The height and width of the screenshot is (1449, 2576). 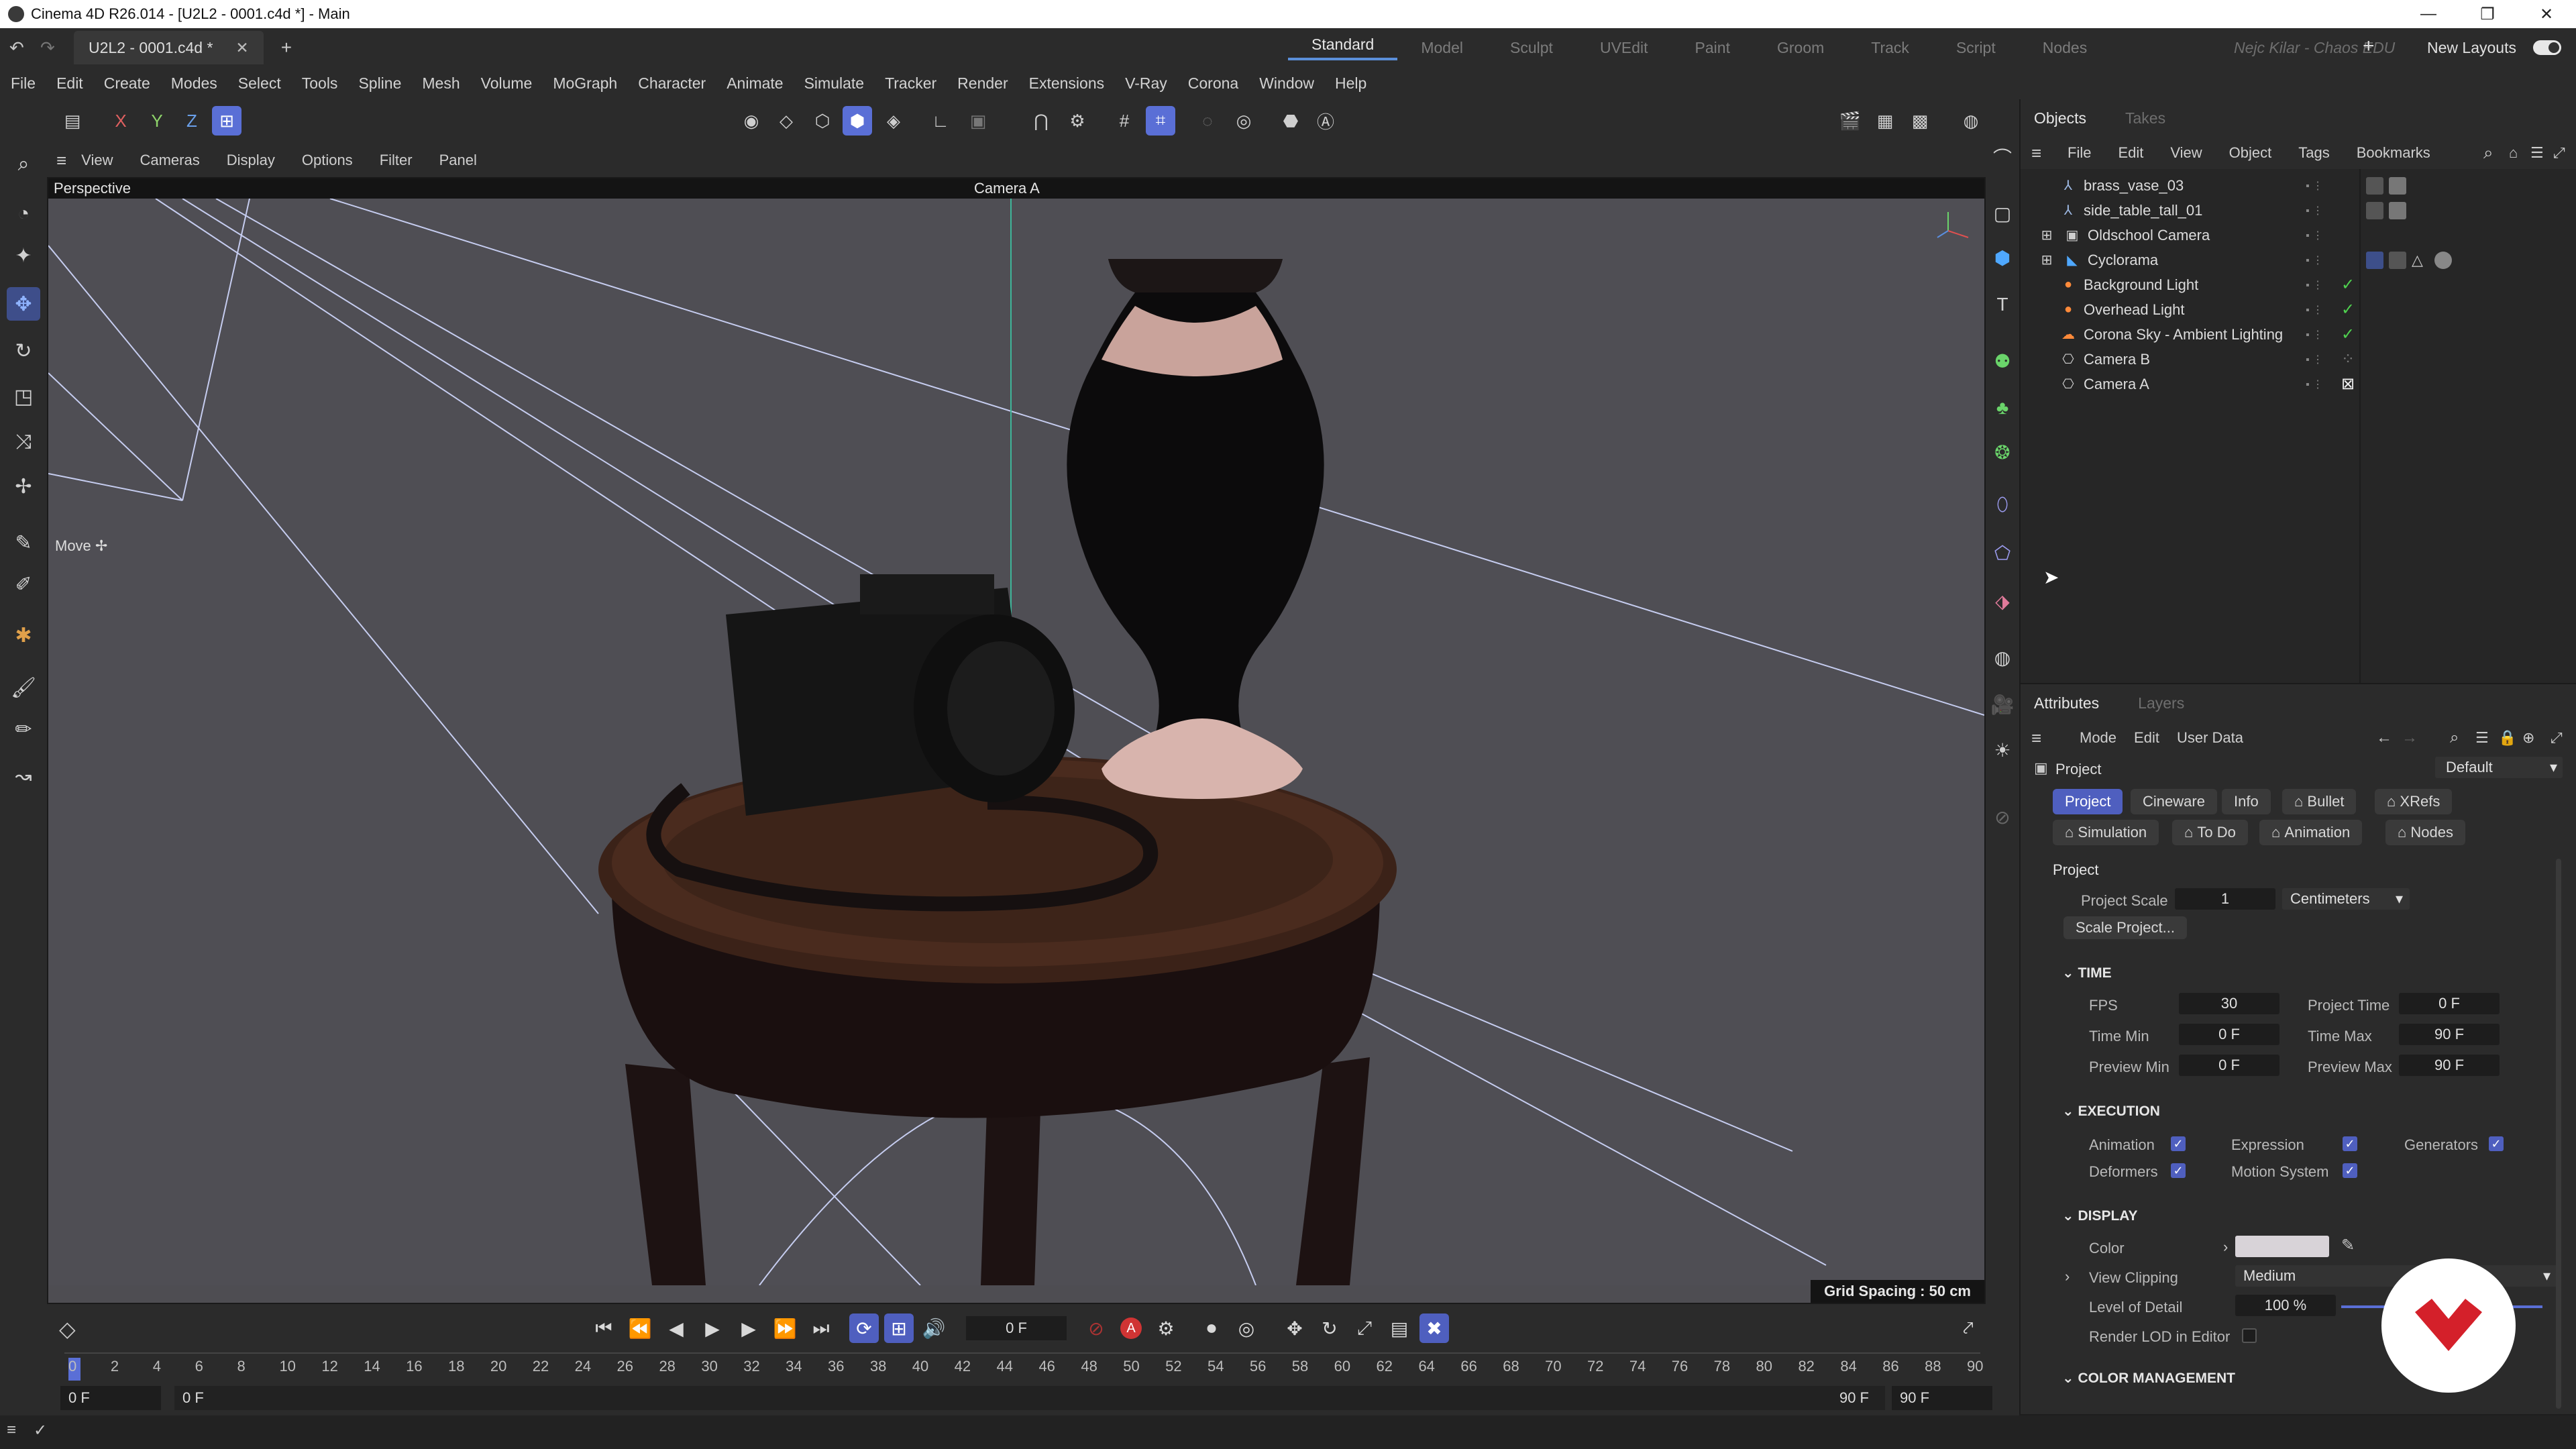 What do you see at coordinates (1211, 1328) in the screenshot?
I see `keyframe-lock-icon: ⏺` at bounding box center [1211, 1328].